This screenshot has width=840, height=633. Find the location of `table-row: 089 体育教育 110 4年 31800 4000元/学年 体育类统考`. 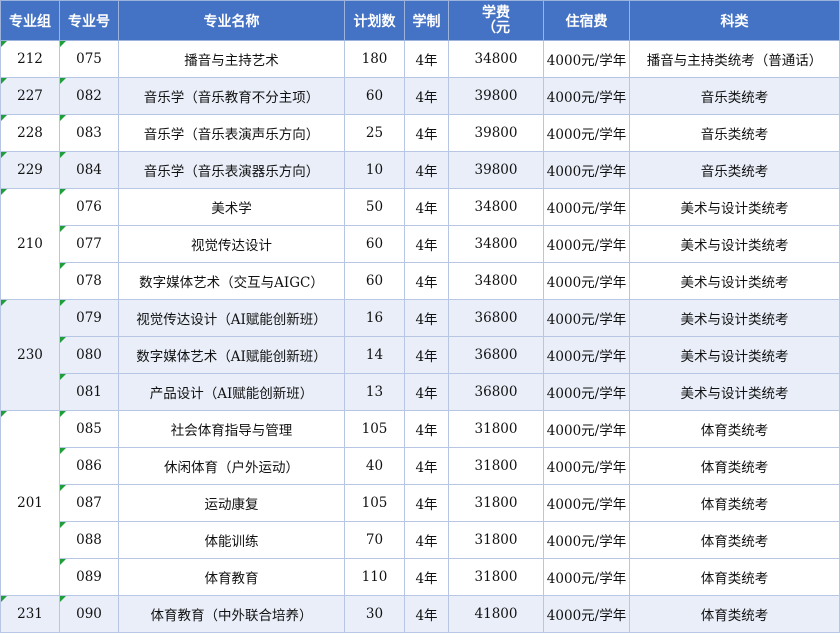

table-row: 089 体育教育 110 4年 31800 4000元/学年 体育类统考 is located at coordinates (420, 577).